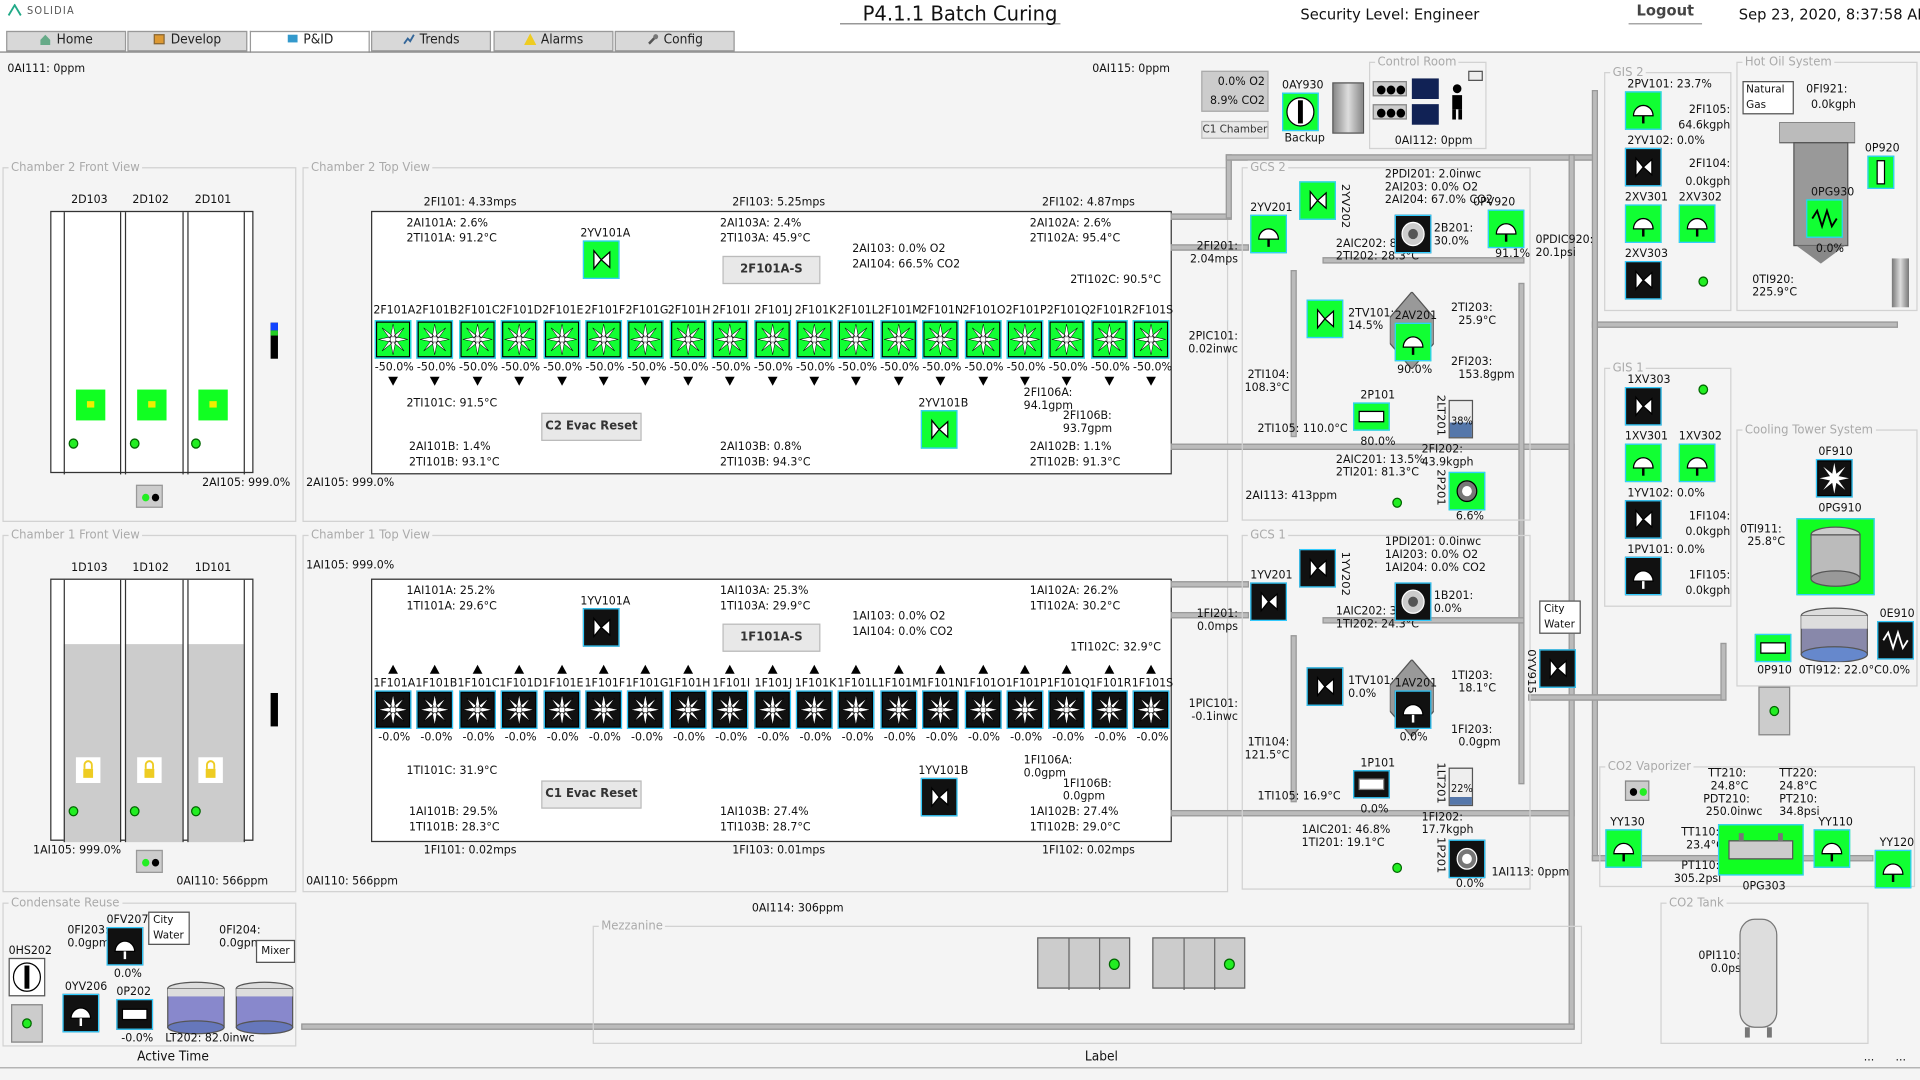 The height and width of the screenshot is (1080, 1920). What do you see at coordinates (81, 1013) in the screenshot?
I see `0yv206-valve` at bounding box center [81, 1013].